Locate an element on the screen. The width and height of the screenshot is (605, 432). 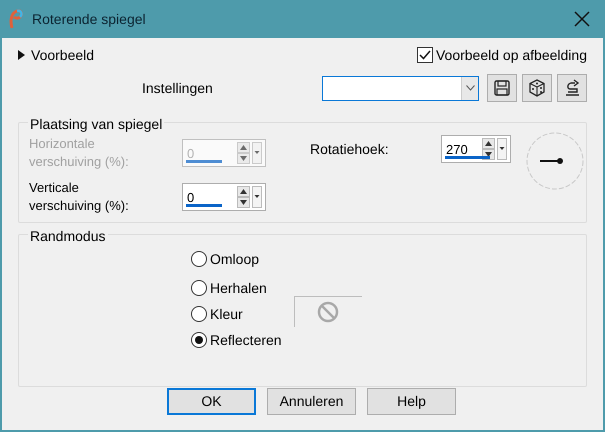
preview-toggle: Voorbeeld is located at coordinates (56, 55).